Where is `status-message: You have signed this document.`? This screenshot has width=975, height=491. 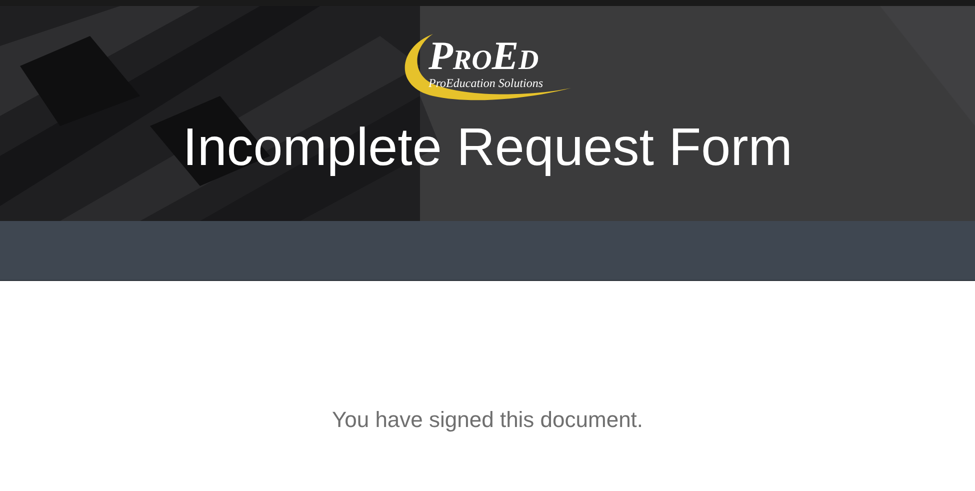 status-message: You have signed this document. is located at coordinates (488, 420).